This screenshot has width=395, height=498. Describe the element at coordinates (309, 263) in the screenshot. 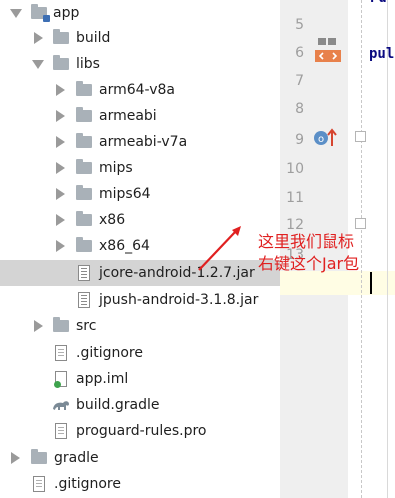

I see `annotation-line: 右键这个Jar包` at that location.